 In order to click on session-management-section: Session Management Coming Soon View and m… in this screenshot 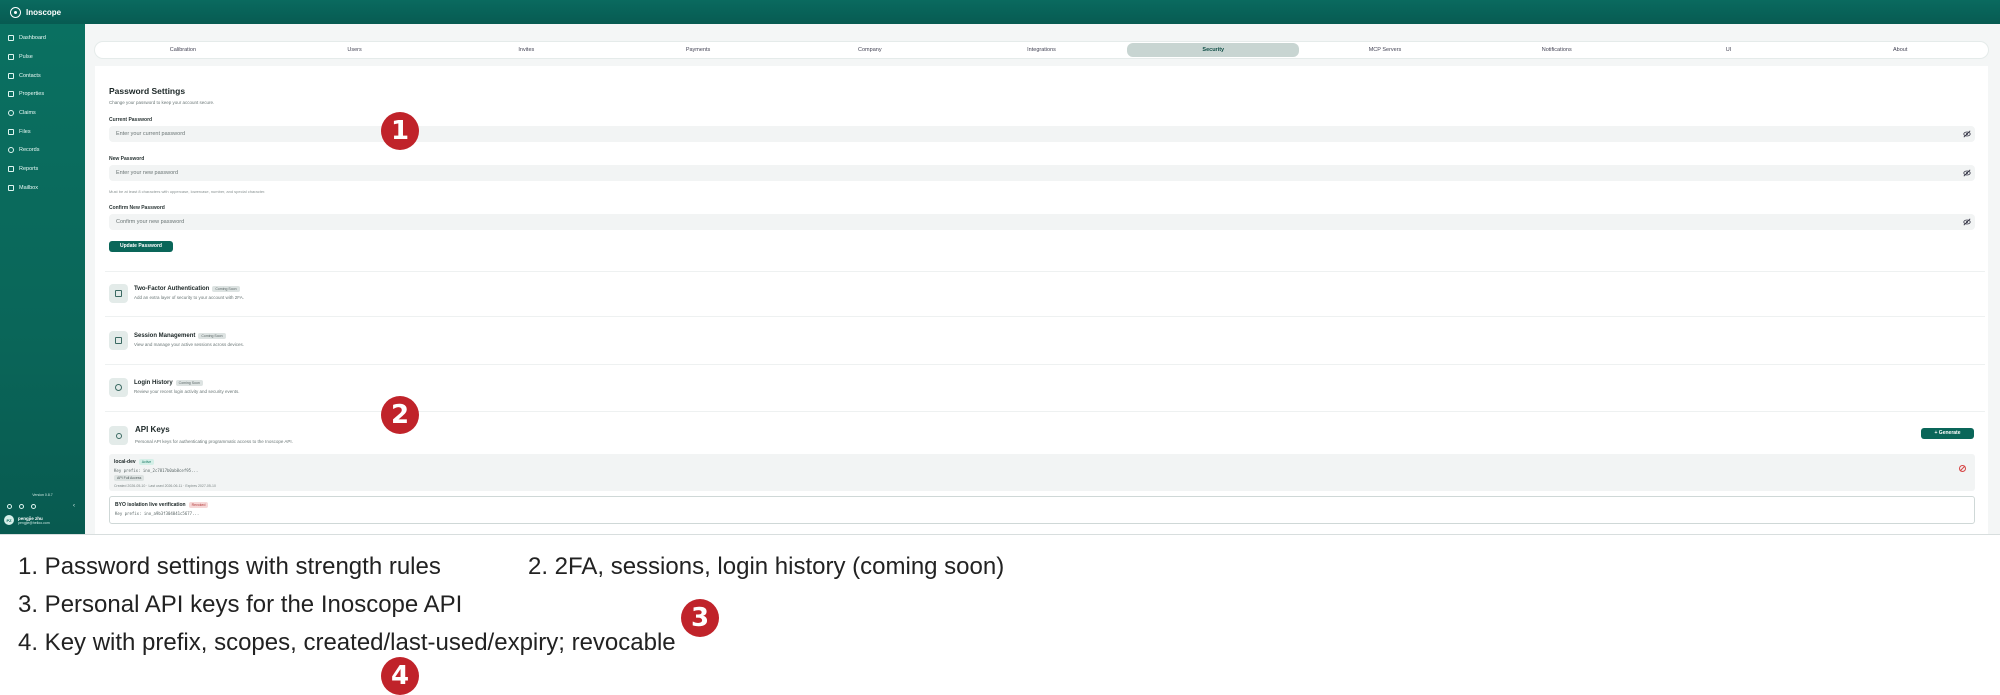, I will do `click(176, 340)`.